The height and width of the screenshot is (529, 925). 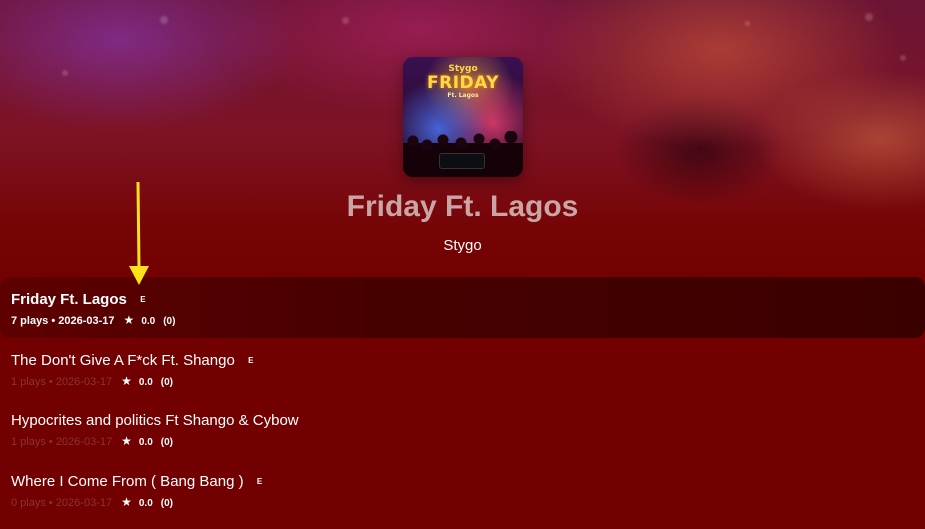 What do you see at coordinates (463, 83) in the screenshot?
I see `cover-title-text: FRIDAY` at bounding box center [463, 83].